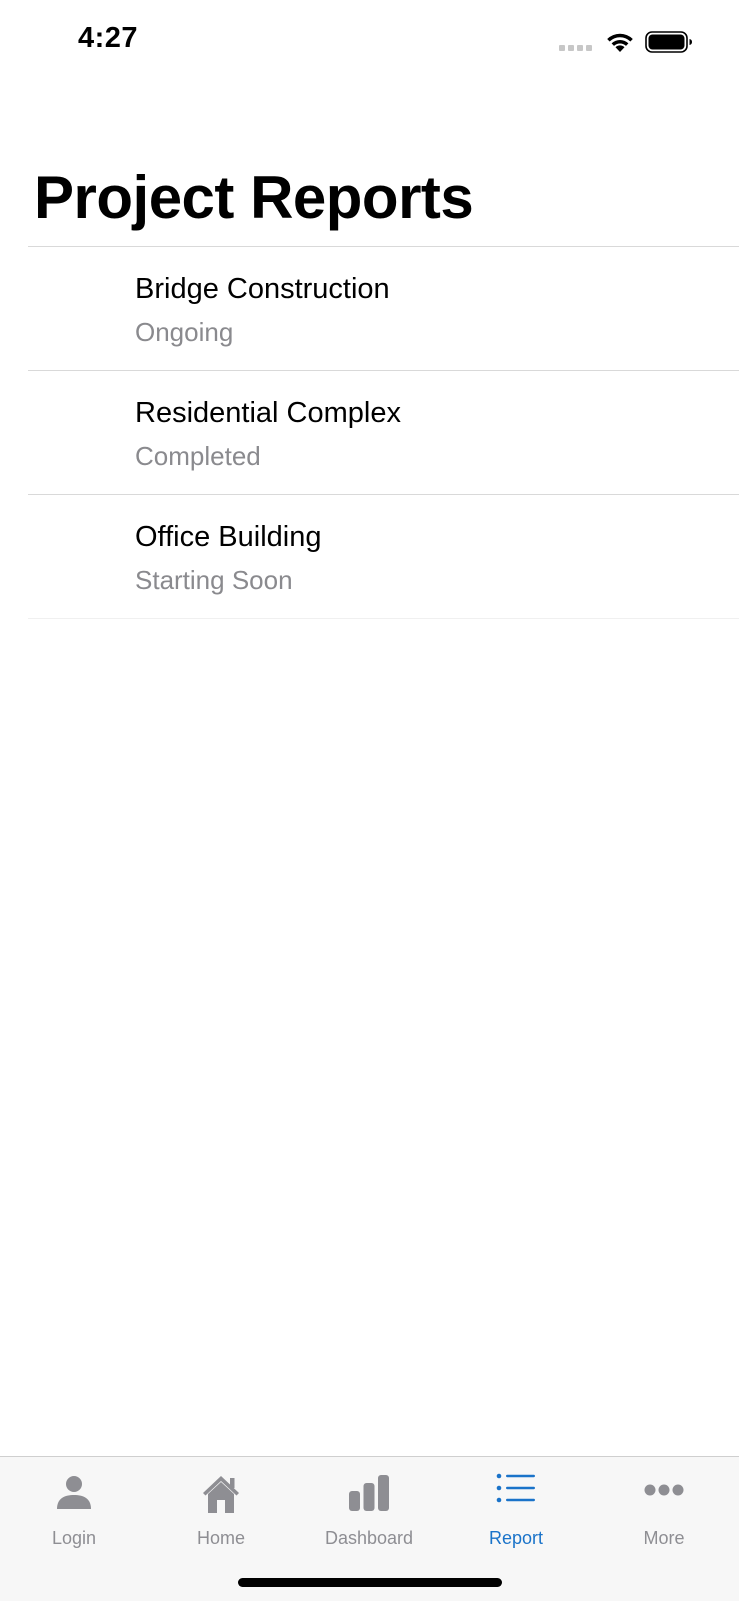 The height and width of the screenshot is (1601, 739). Describe the element at coordinates (254, 197) in the screenshot. I see `page-title: Project Reports` at that location.